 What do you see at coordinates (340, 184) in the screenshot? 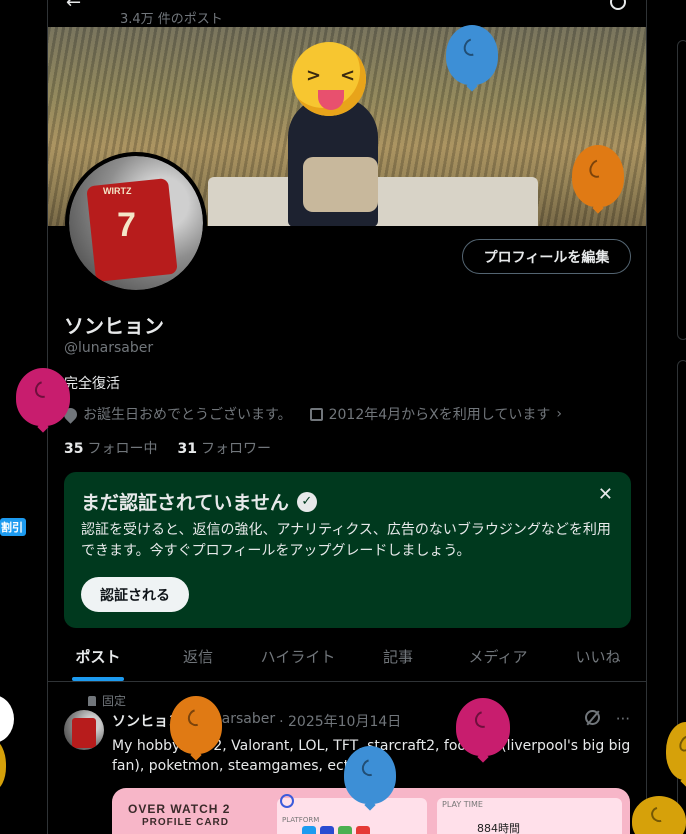
I see `banner-bag` at bounding box center [340, 184].